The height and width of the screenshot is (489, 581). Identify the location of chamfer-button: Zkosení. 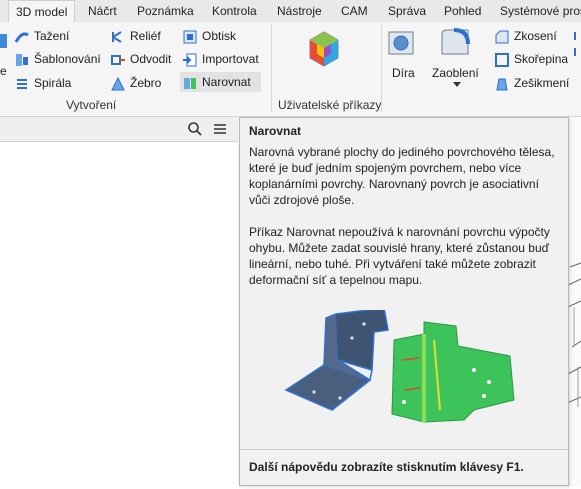
(525, 36).